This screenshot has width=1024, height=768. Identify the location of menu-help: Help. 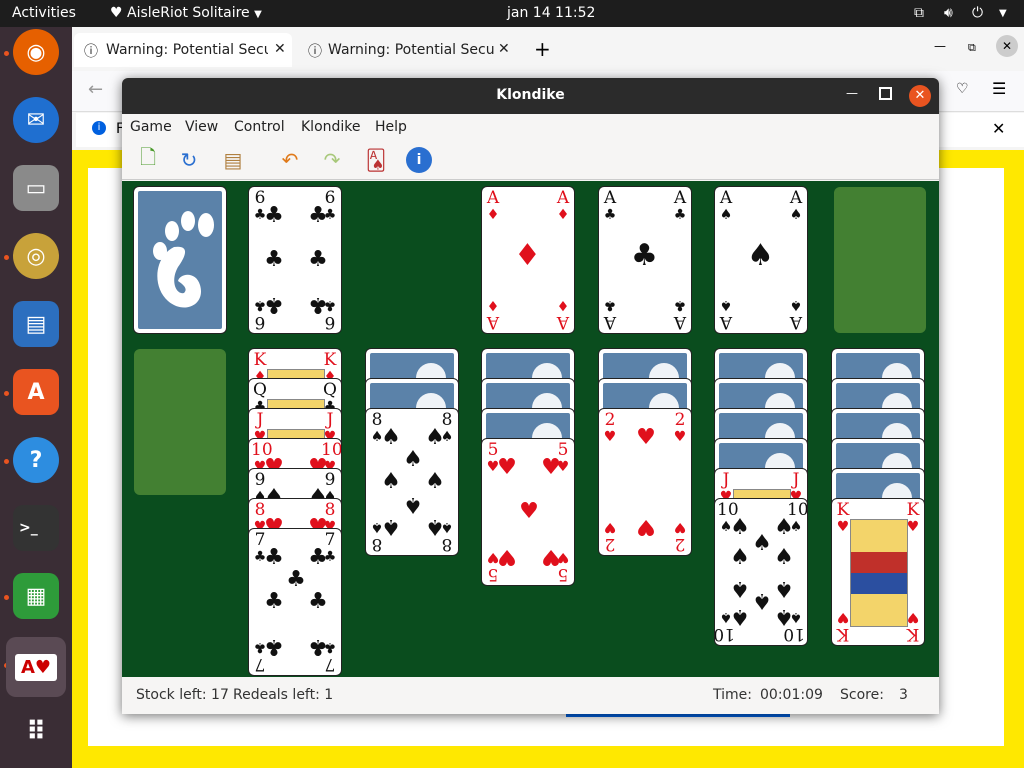
(391, 127).